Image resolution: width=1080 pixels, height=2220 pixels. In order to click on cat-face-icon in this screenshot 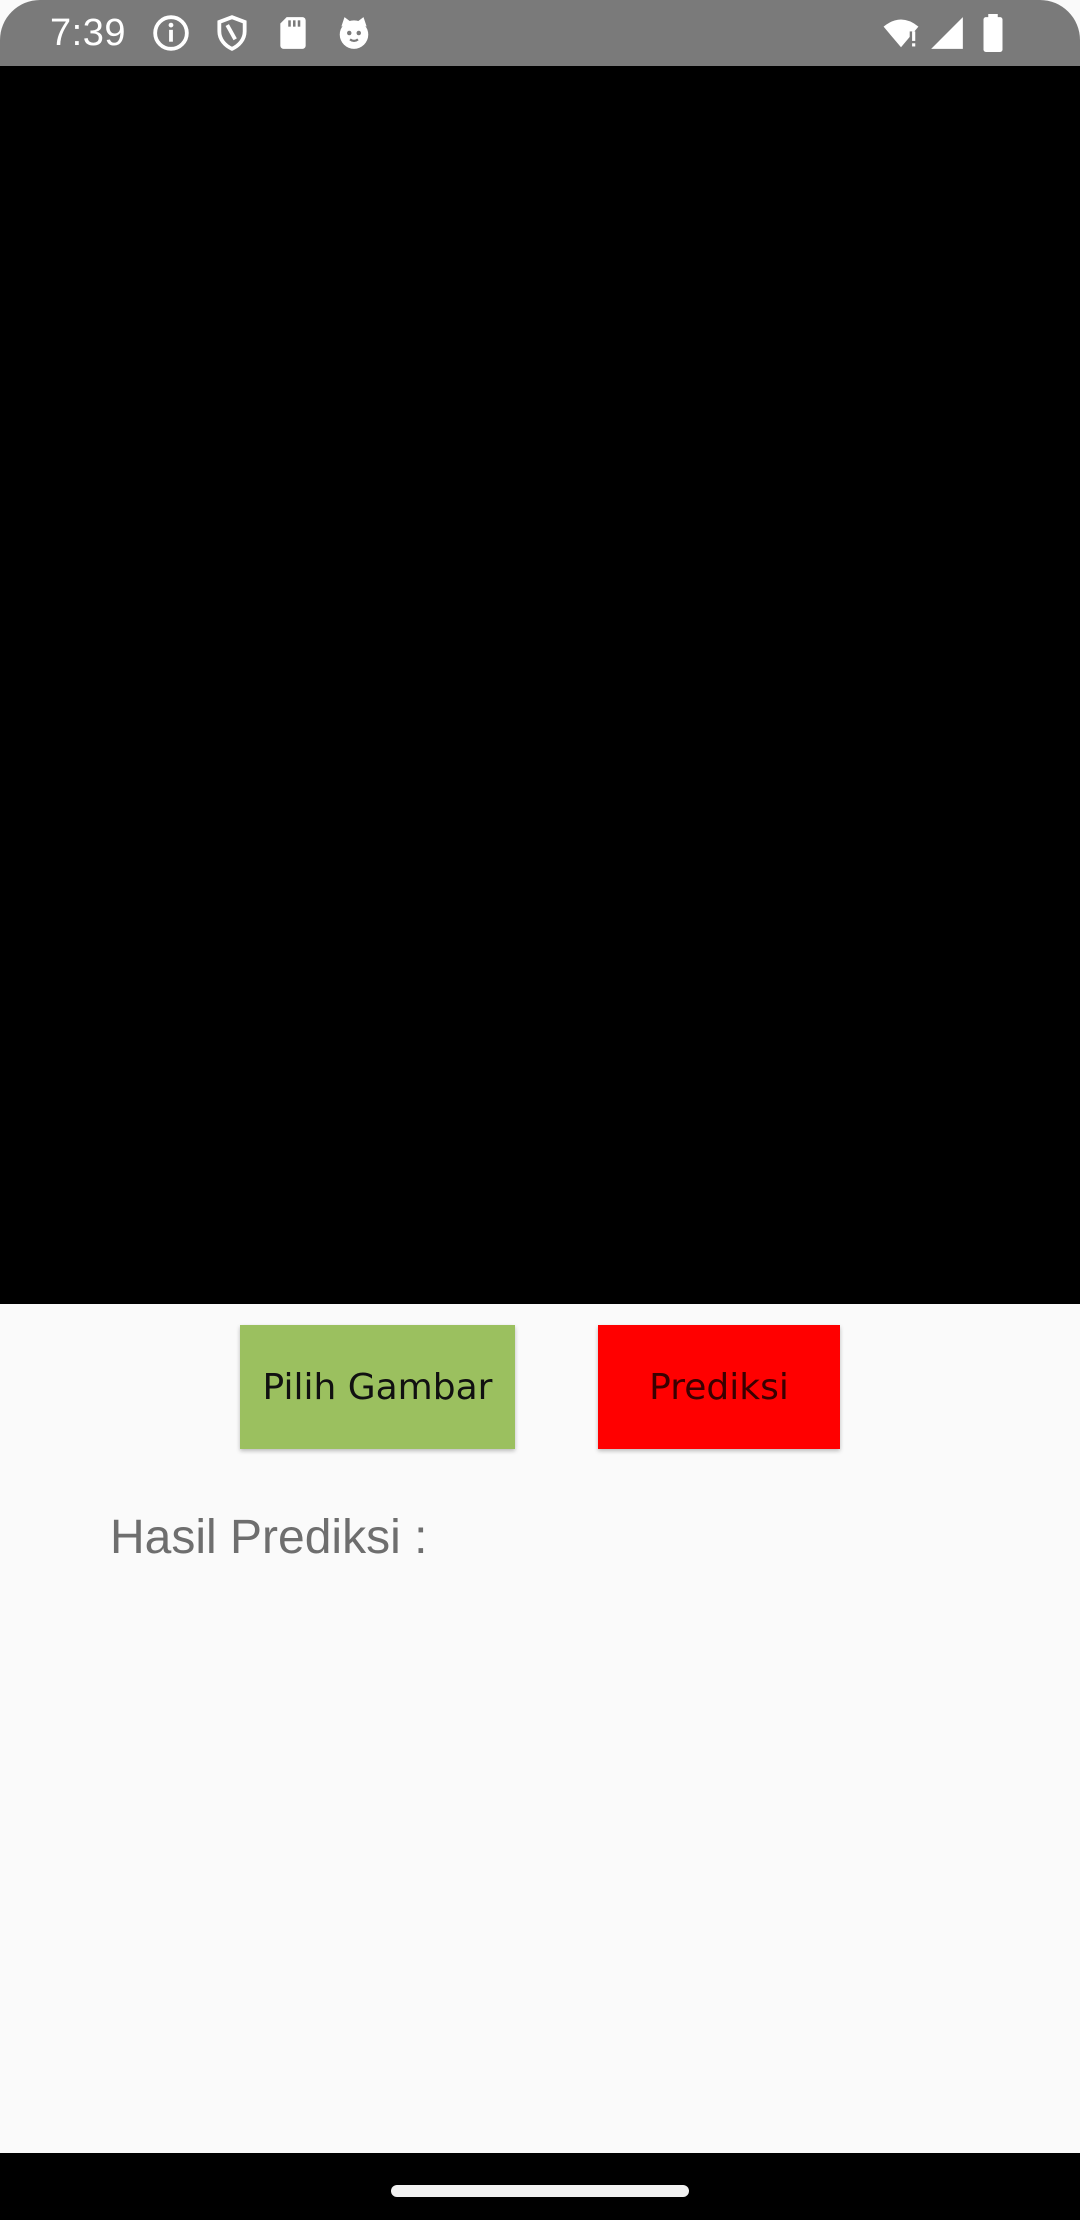, I will do `click(354, 33)`.